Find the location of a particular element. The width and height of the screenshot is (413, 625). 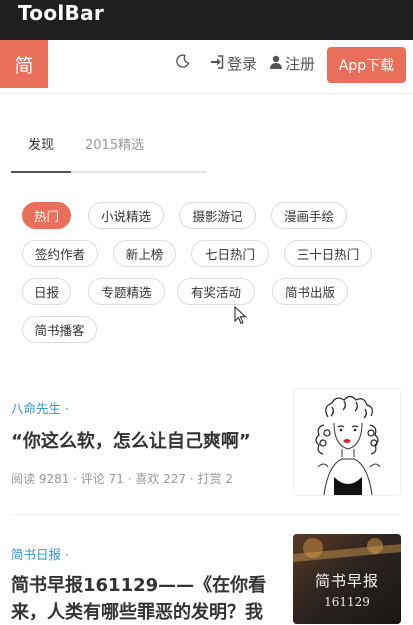

article-meta: 阅读 9281 · 评论 71 · 喜欢 227 · 打赏 2 is located at coordinates (122, 479).